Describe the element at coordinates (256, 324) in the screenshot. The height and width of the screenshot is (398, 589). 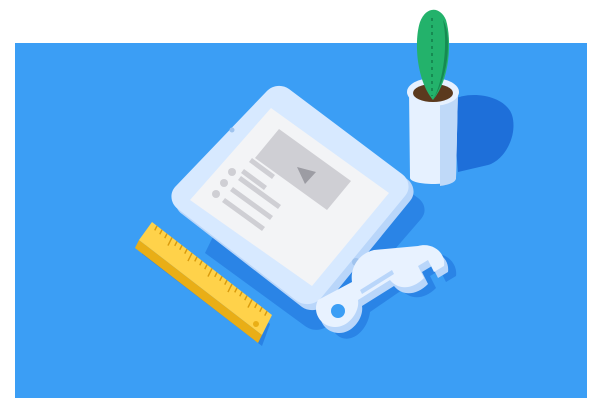
I see `ruler-hole` at that location.